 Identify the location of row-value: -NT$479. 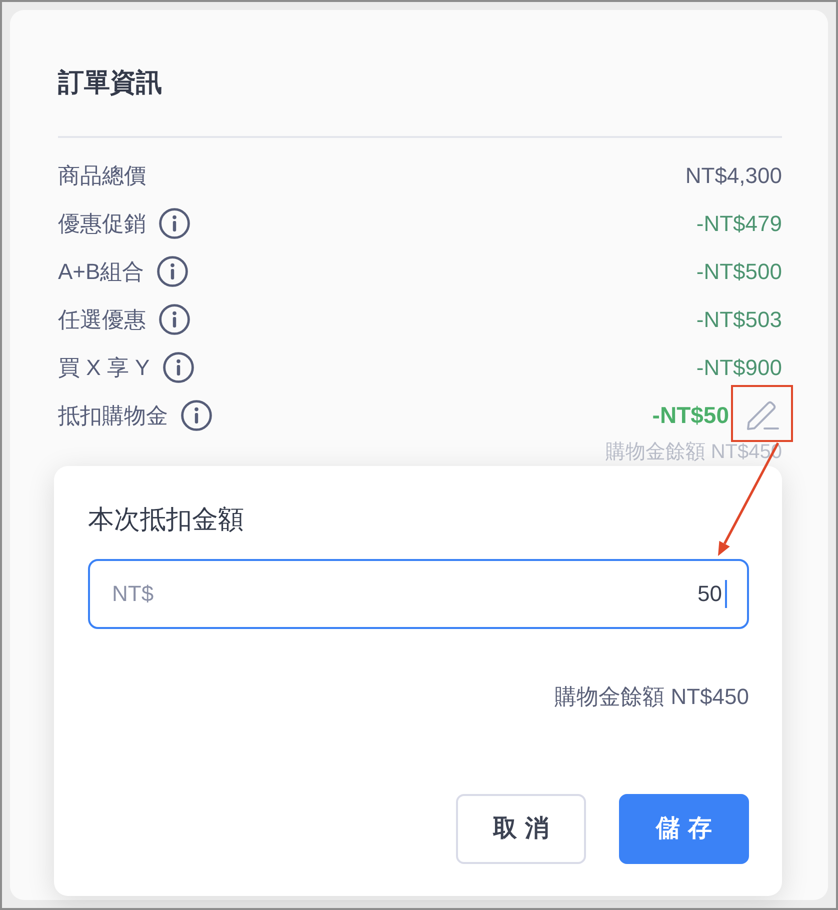
(739, 224).